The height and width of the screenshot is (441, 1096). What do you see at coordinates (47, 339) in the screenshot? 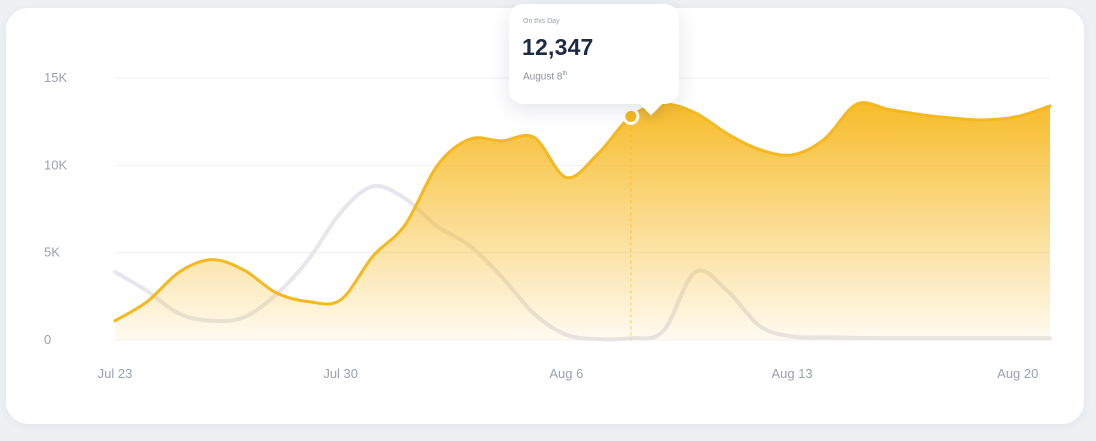
I see `y-tick-label: 0` at bounding box center [47, 339].